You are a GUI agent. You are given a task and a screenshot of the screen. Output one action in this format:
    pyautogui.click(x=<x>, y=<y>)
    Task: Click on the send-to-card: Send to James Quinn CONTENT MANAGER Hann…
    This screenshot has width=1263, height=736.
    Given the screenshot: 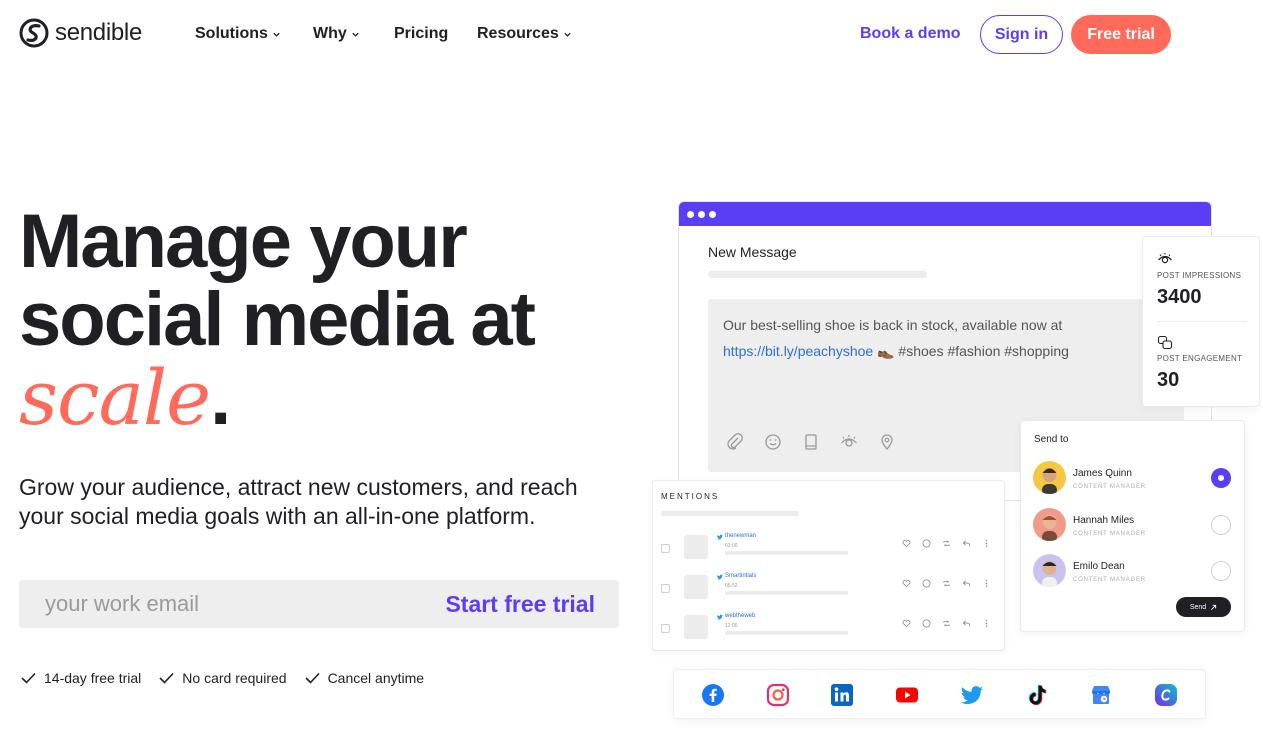 What is the action you would take?
    pyautogui.click(x=1132, y=526)
    